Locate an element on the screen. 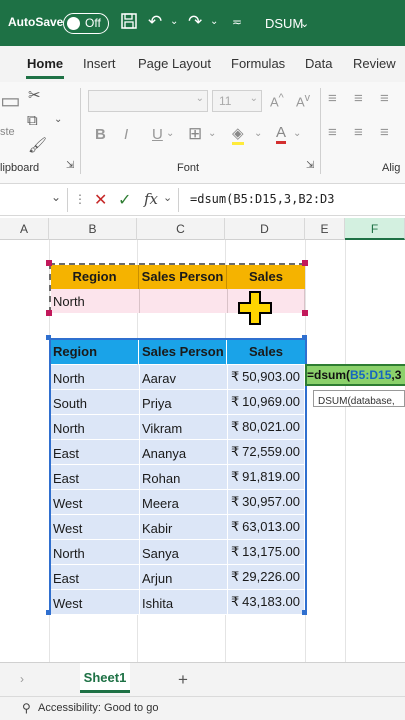 The height and width of the screenshot is (720, 405). copy-dropdown-icon: ⌄ is located at coordinates (58, 119).